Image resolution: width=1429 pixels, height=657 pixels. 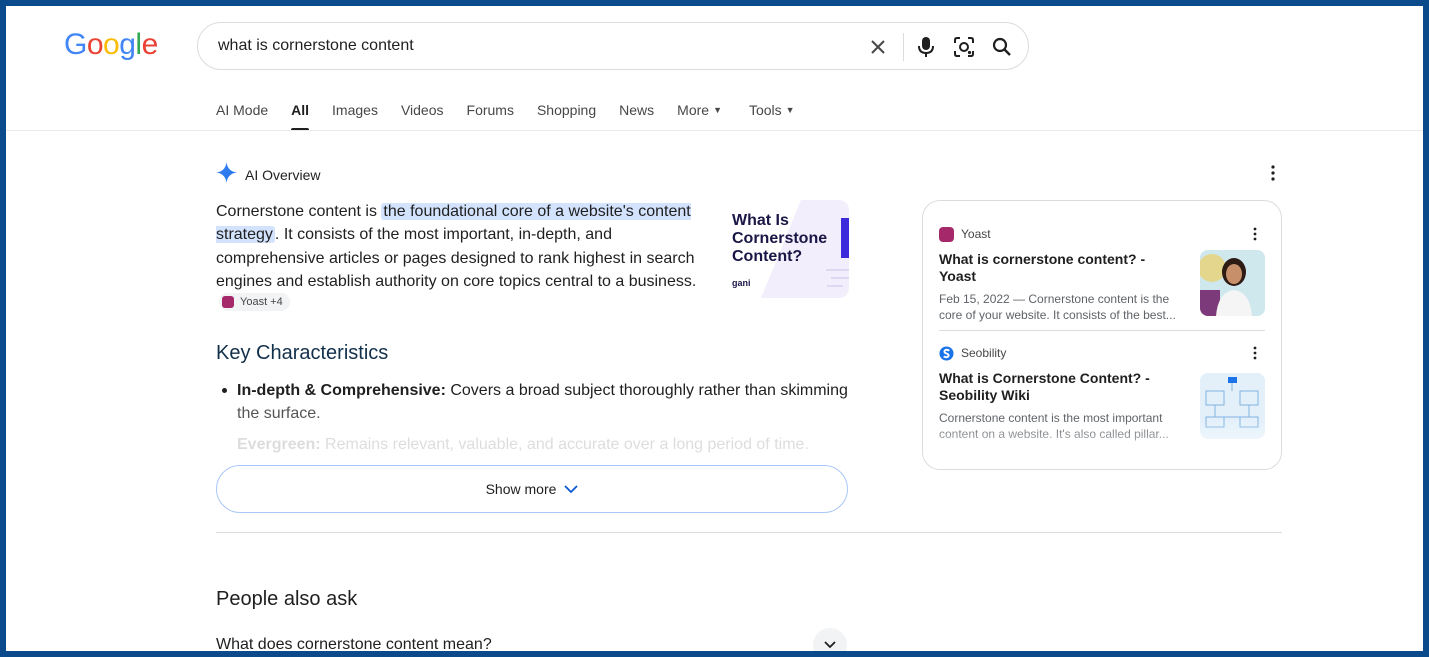 I want to click on paa-expand-button, so click(x=830, y=639).